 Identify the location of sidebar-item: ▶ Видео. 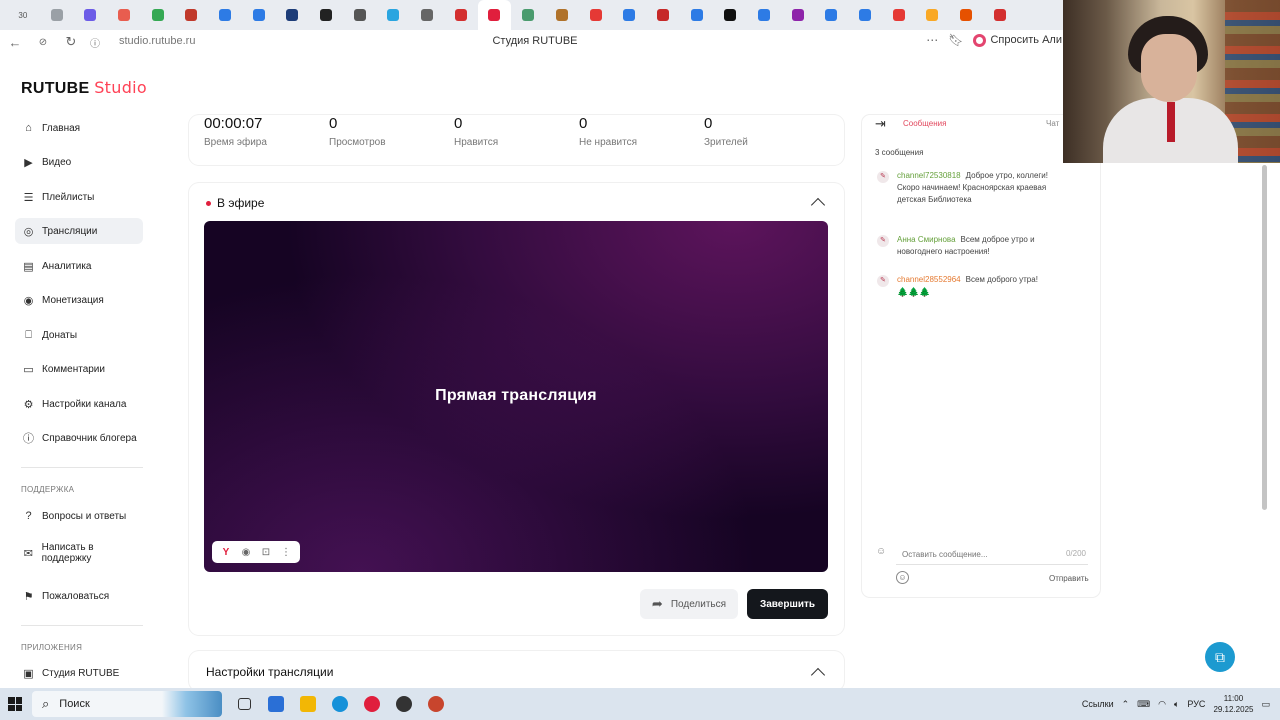
(79, 162).